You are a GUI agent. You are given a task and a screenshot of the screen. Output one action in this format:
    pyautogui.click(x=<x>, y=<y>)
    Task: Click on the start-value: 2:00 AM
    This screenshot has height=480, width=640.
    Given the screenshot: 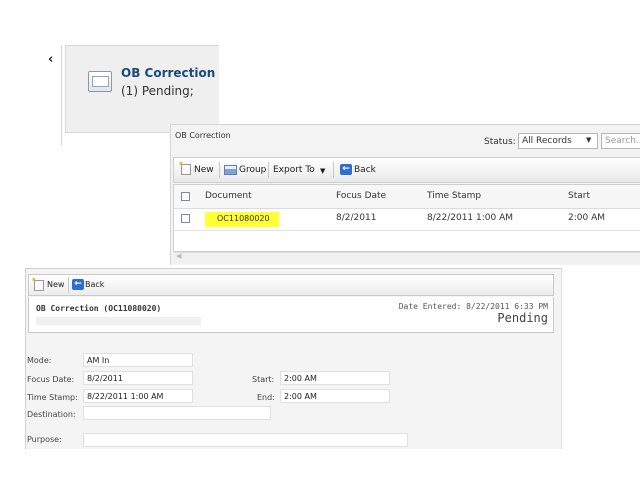 What is the action you would take?
    pyautogui.click(x=300, y=378)
    